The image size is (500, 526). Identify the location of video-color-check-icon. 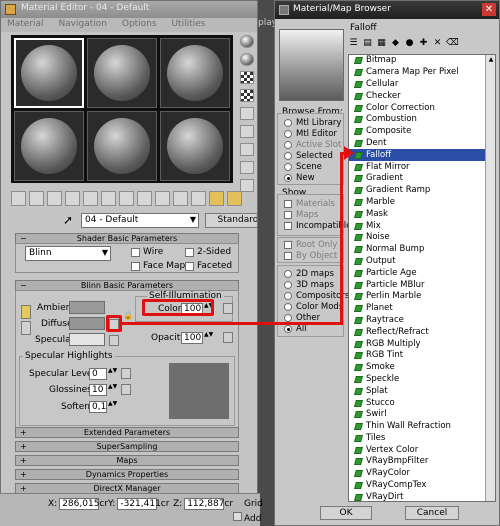
(247, 113).